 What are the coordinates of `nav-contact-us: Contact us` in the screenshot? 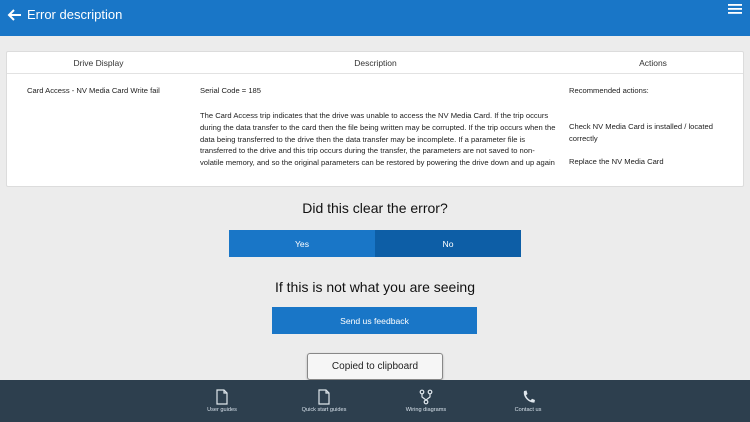 It's located at (528, 401).